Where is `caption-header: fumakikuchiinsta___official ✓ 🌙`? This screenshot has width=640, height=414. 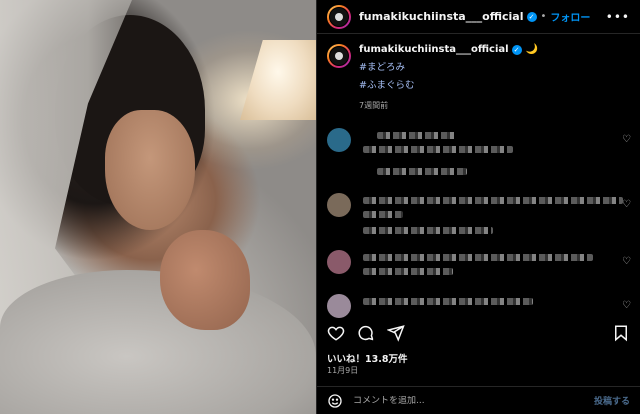
caption-header: fumakikuchiinsta___official ✓ 🌙 is located at coordinates (448, 49).